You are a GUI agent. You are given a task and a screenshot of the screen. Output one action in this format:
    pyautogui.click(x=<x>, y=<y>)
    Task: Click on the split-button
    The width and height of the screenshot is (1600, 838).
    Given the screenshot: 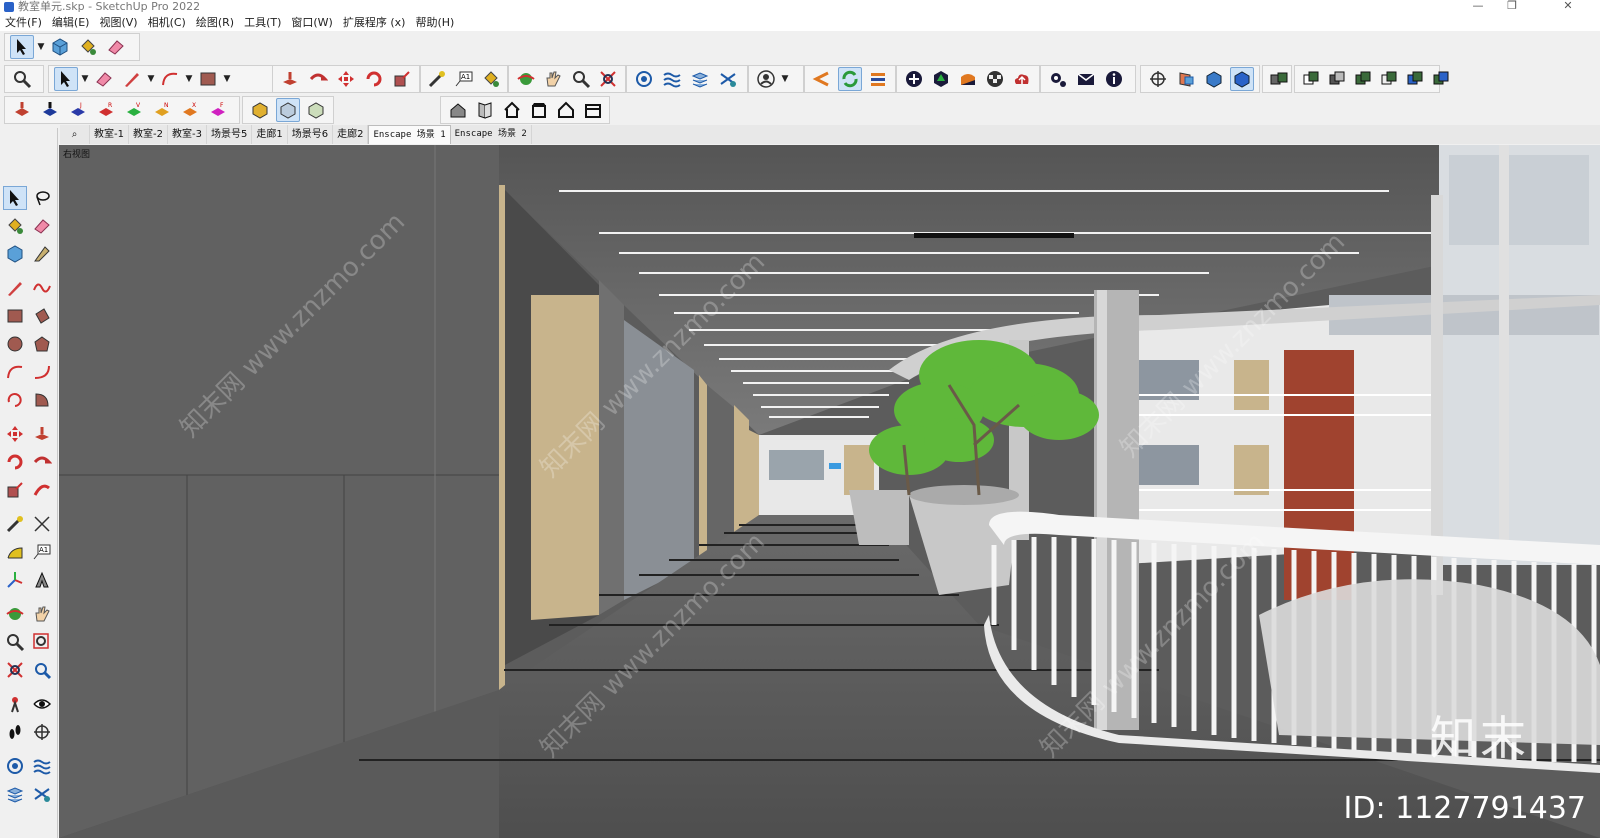 What is the action you would take?
    pyautogui.click(x=1441, y=79)
    